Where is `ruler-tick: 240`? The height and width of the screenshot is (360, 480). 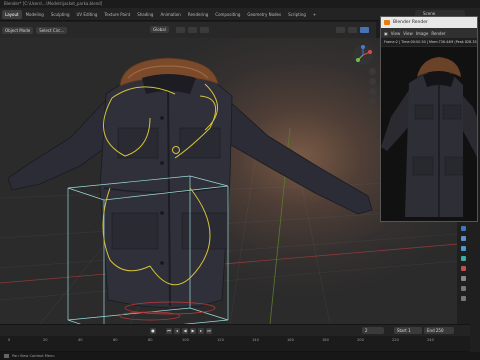 ruler-tick: 240 is located at coordinates (430, 340).